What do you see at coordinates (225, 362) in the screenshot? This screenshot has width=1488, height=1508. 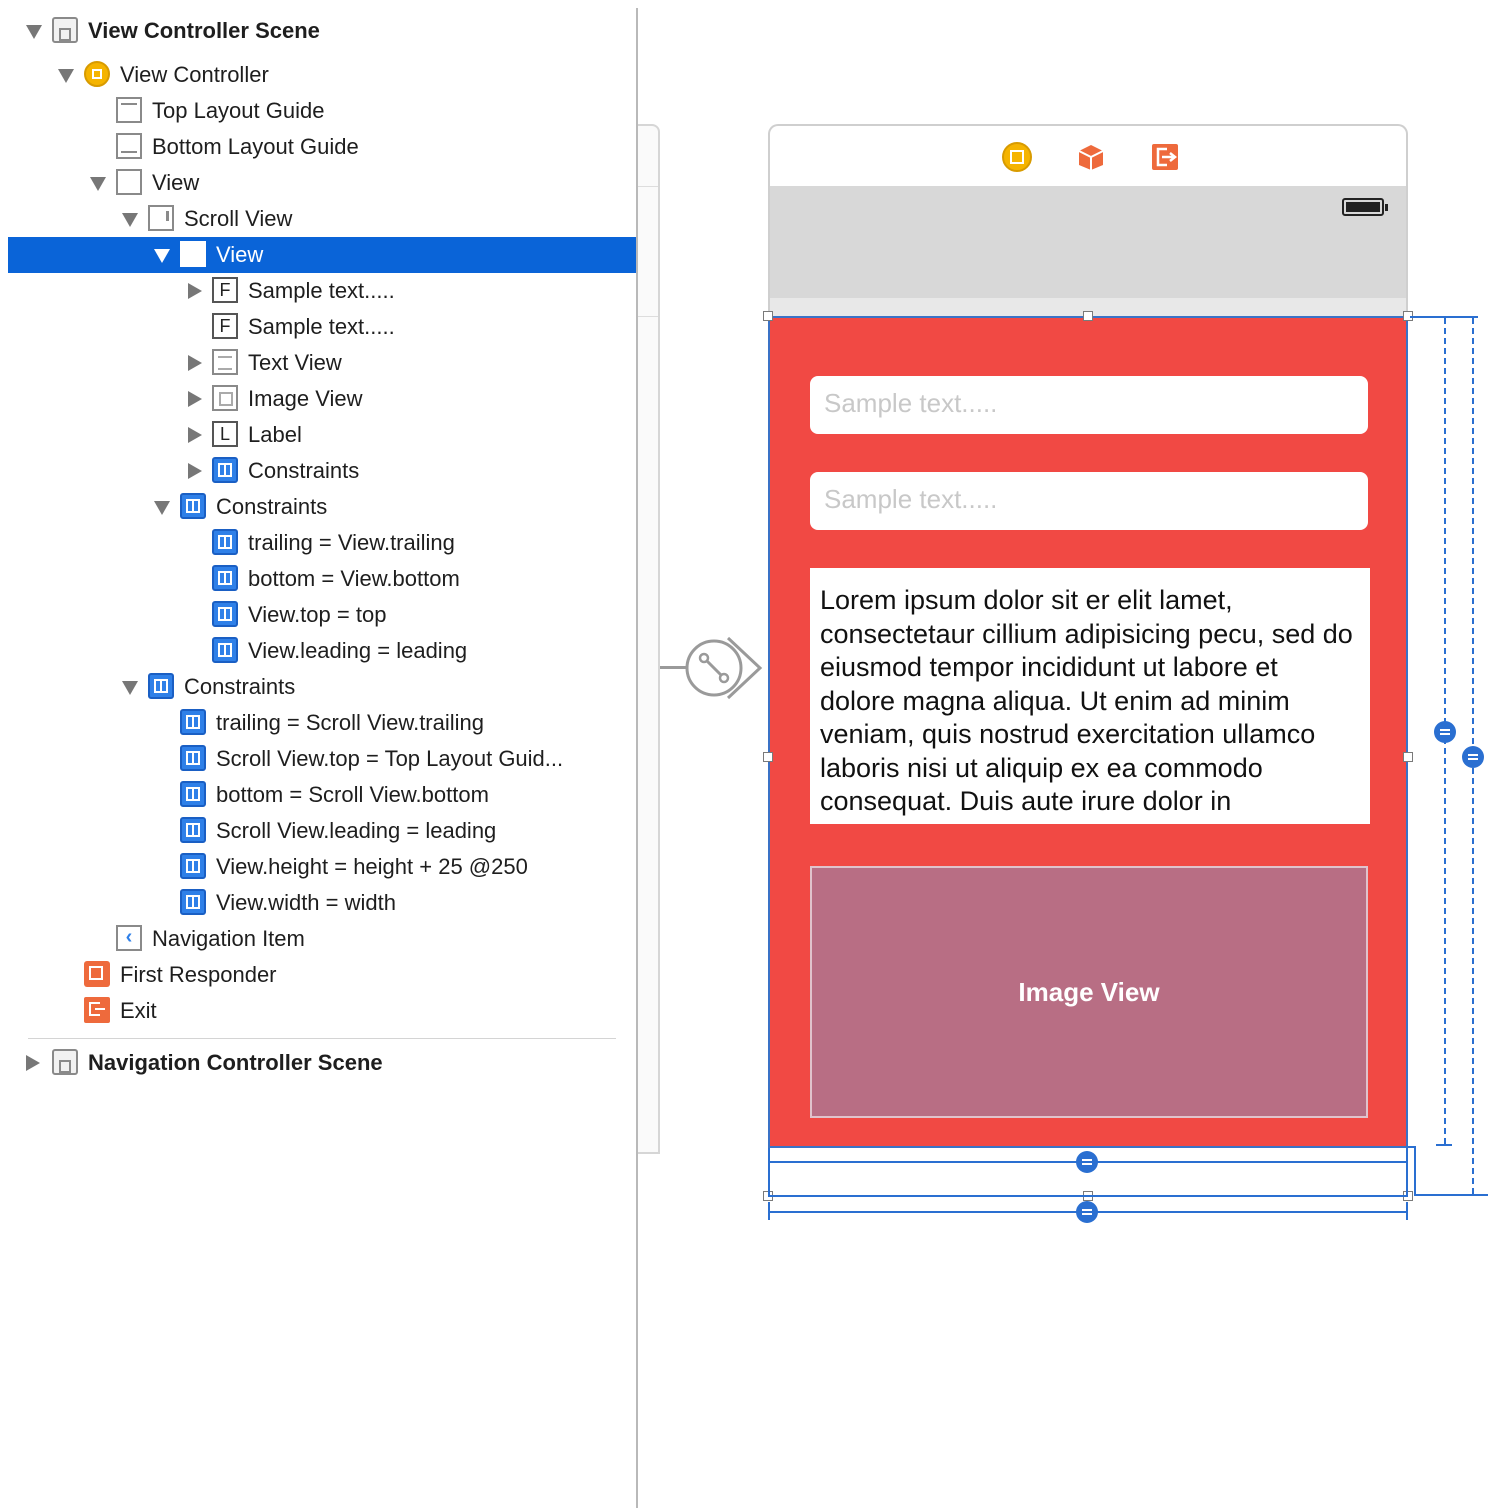 I see `text-view-icon` at bounding box center [225, 362].